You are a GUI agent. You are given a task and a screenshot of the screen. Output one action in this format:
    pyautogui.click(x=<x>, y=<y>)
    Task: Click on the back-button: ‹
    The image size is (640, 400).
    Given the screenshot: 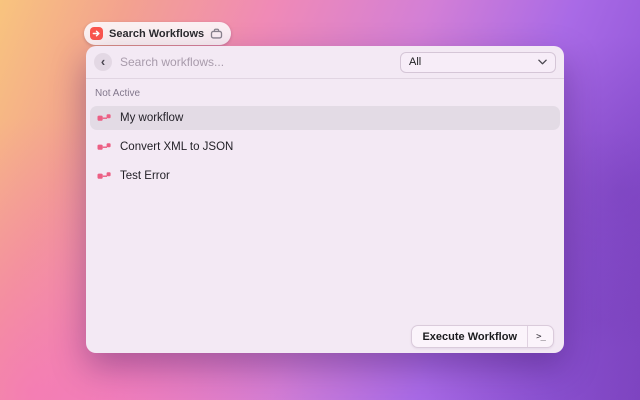 What is the action you would take?
    pyautogui.click(x=103, y=62)
    